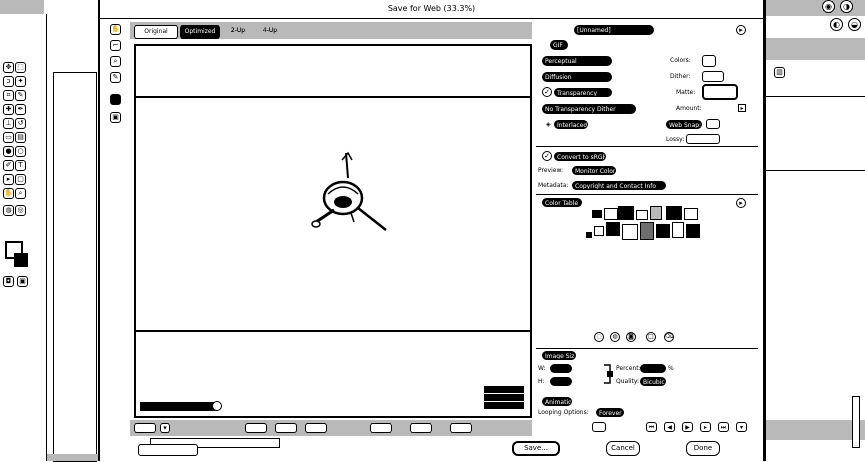 This screenshot has height=462, width=865. I want to click on looping-select: Forever, so click(610, 412).